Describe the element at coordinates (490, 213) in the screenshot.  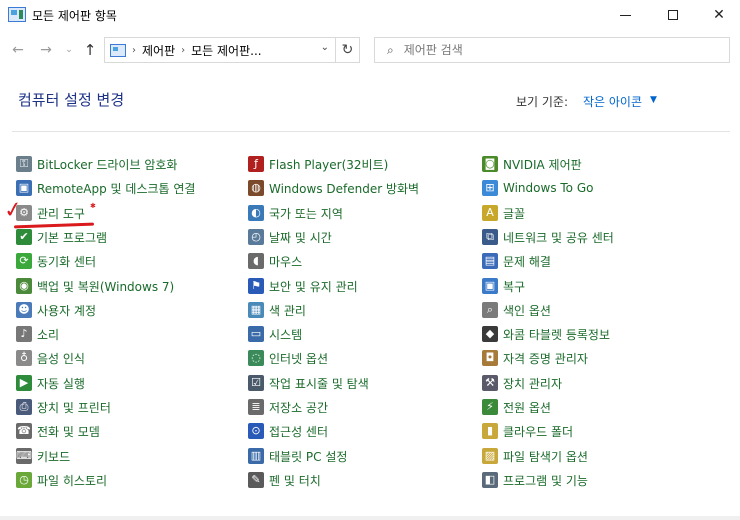
I see `fonts-icon: A` at that location.